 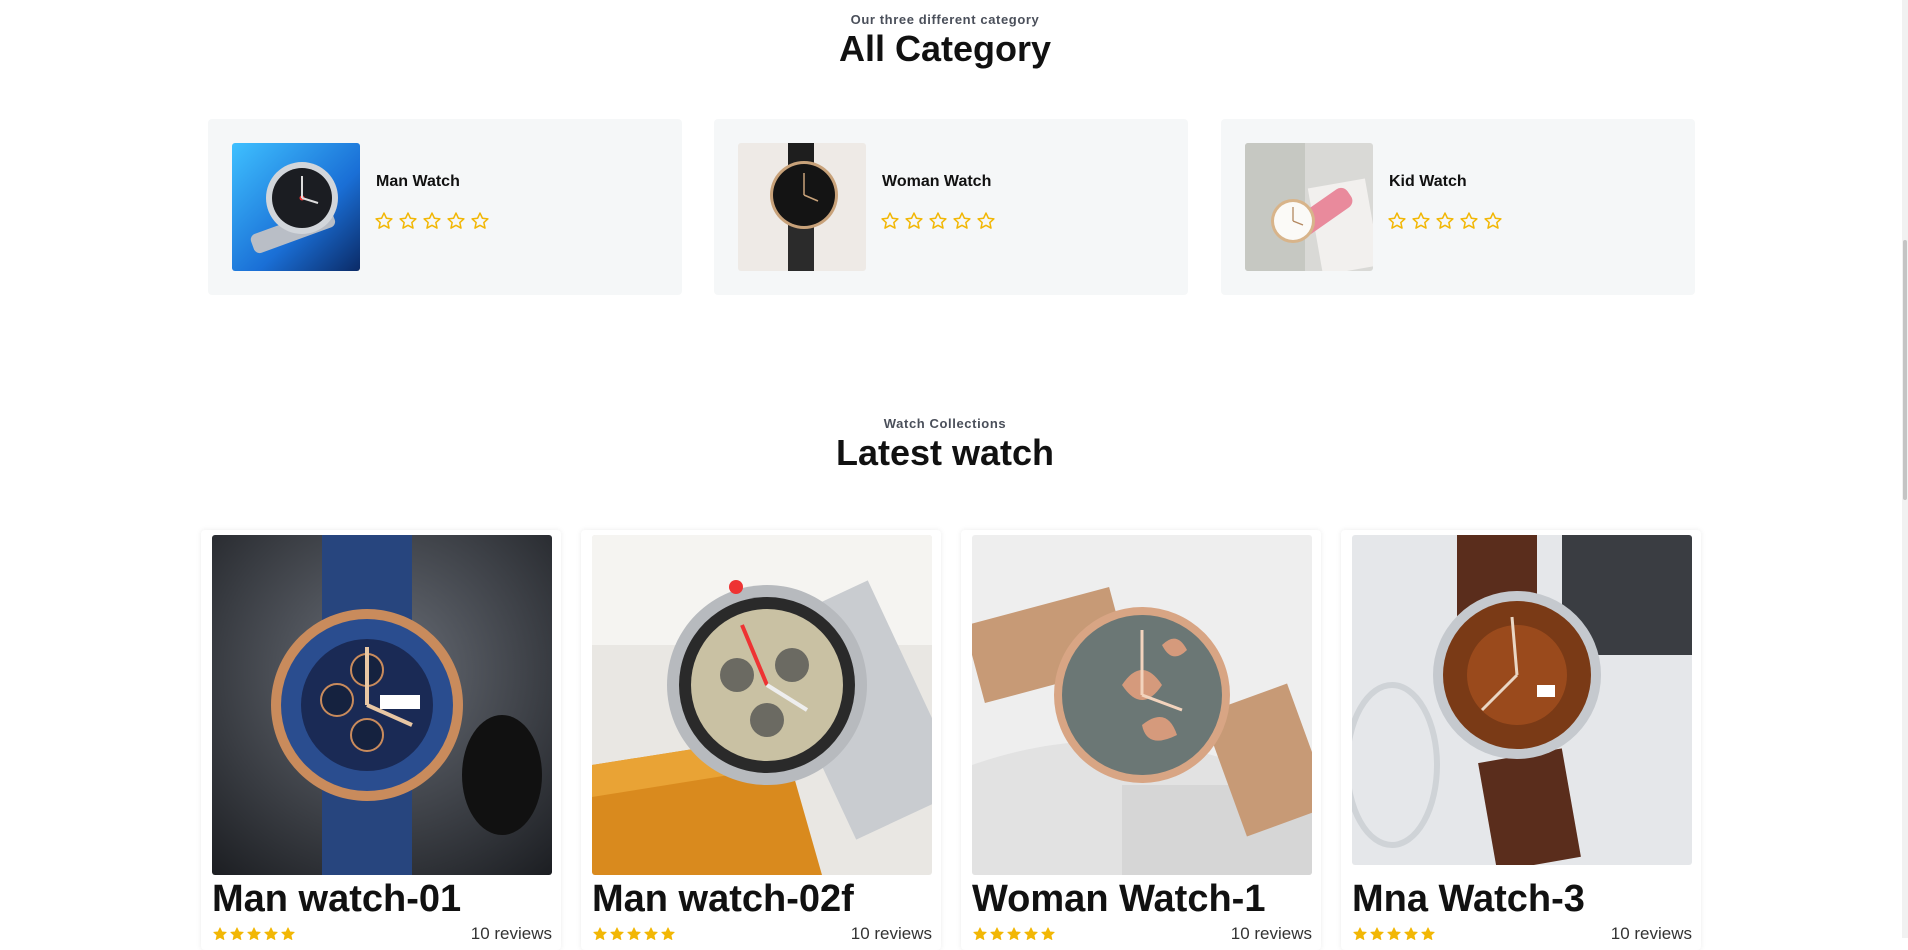 I want to click on kid-watch-thumbnail, so click(x=1309, y=207).